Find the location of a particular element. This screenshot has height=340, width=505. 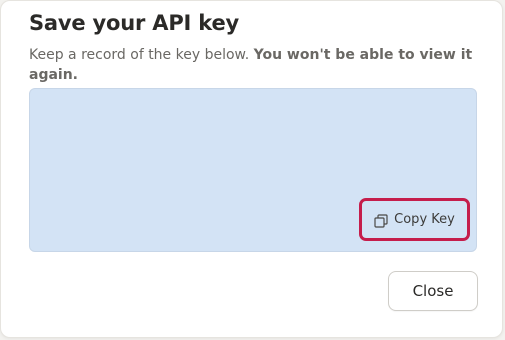

description-plain: Keep a record of the key below. is located at coordinates (139, 55).